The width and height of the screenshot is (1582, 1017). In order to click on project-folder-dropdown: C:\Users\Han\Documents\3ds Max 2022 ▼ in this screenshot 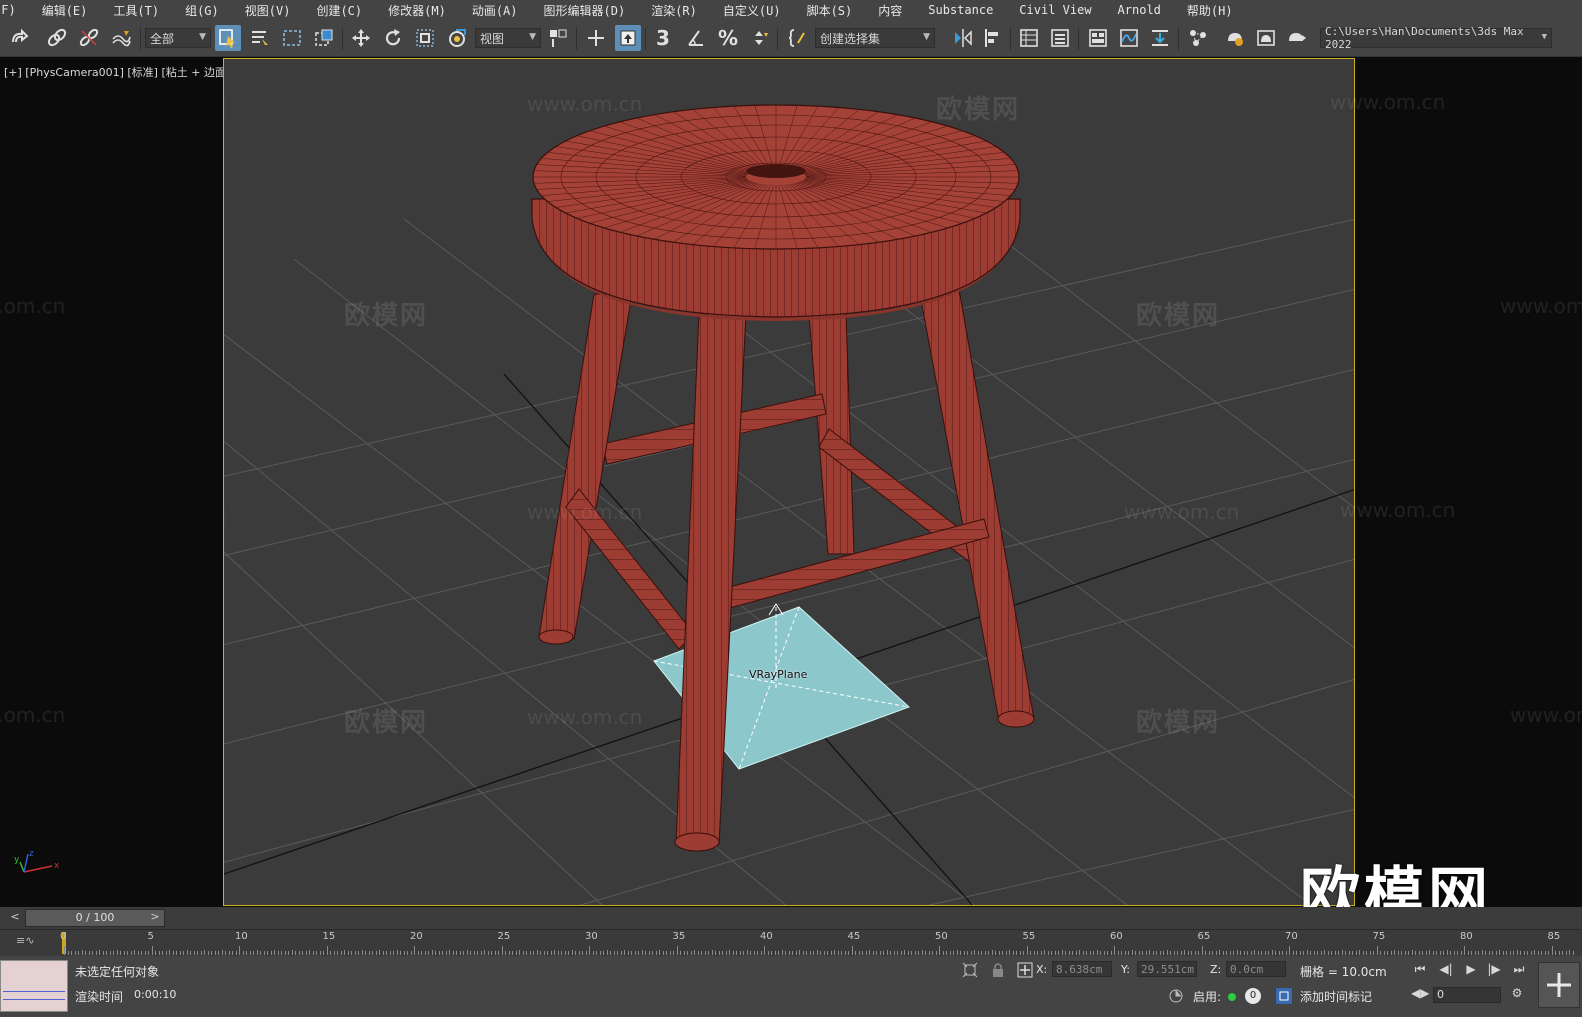, I will do `click(1436, 38)`.